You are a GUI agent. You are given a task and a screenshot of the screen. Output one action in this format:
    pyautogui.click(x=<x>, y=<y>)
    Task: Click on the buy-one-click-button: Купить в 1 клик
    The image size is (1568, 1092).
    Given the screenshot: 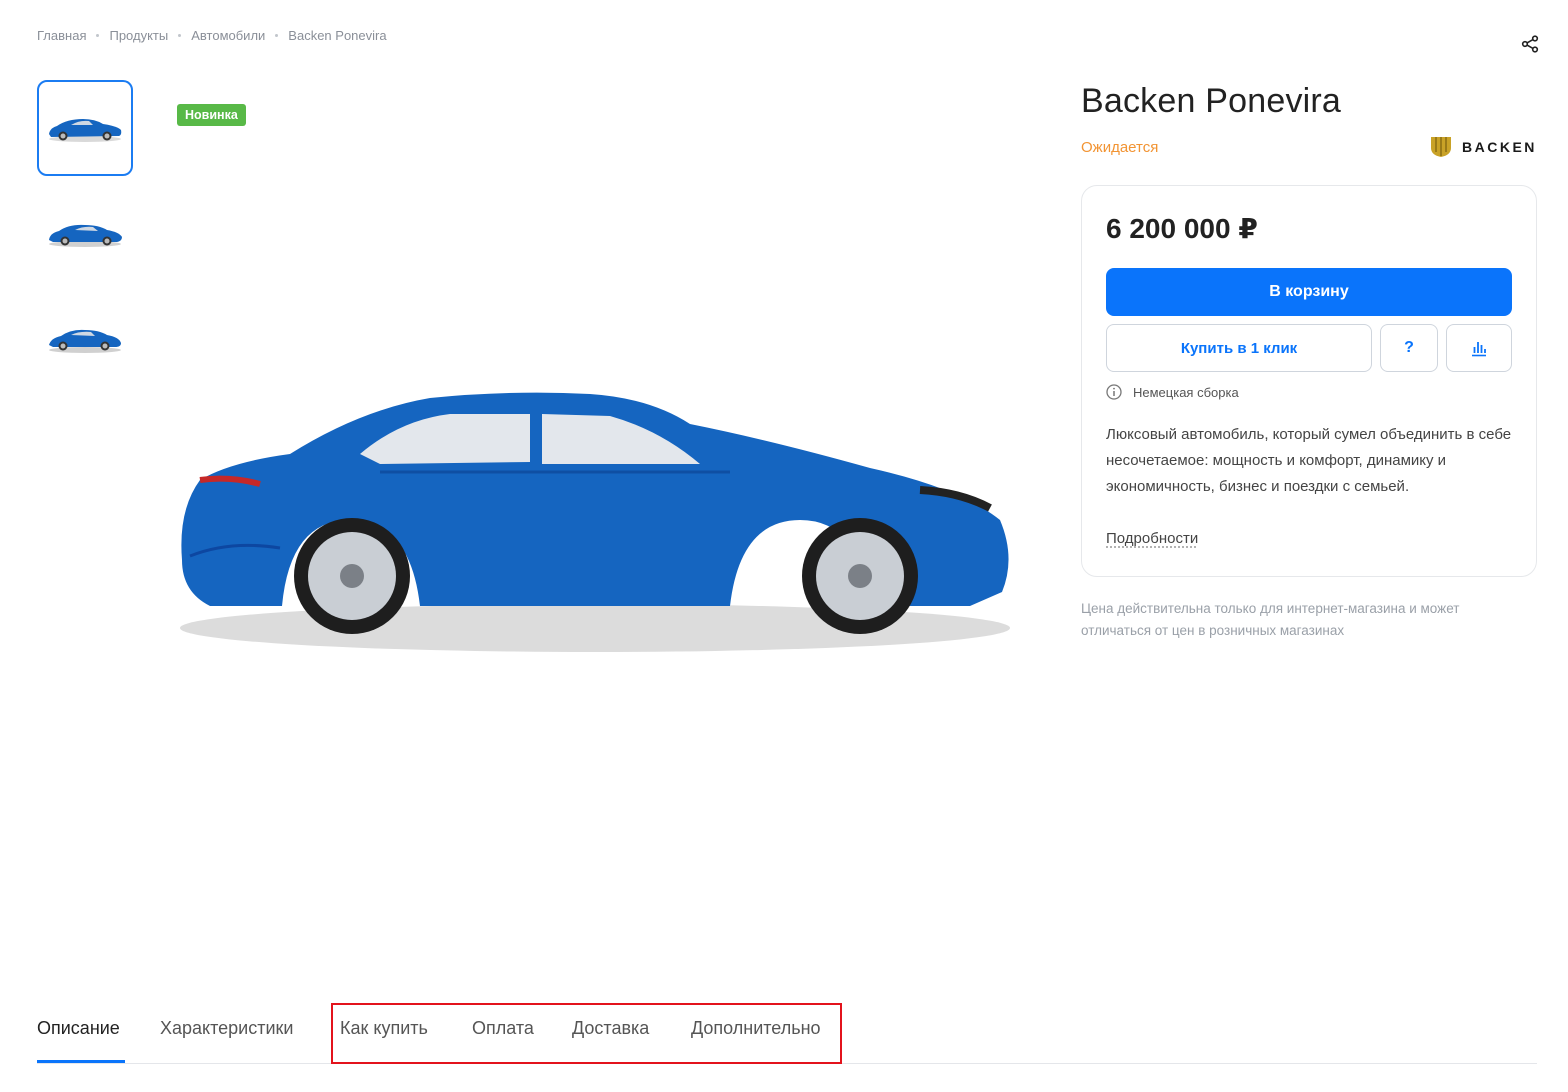 What is the action you would take?
    pyautogui.click(x=1239, y=348)
    